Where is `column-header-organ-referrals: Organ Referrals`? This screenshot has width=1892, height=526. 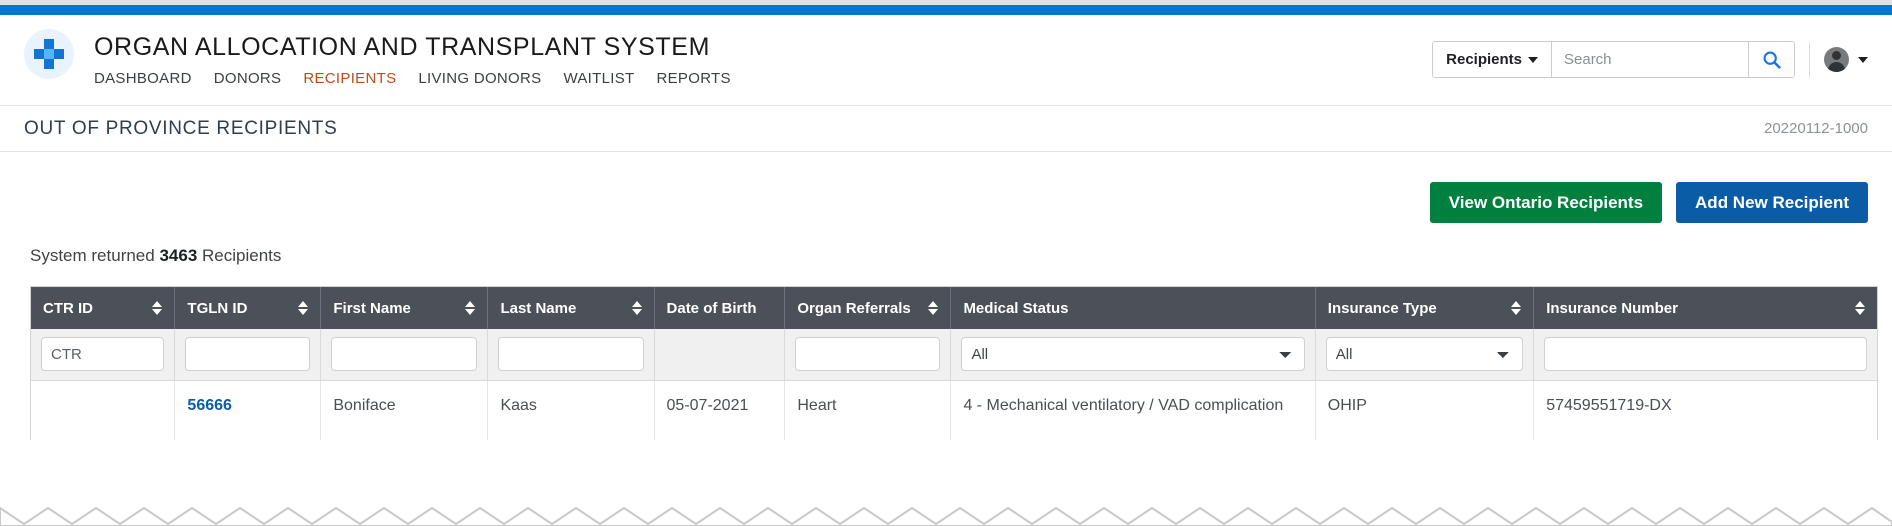 column-header-organ-referrals: Organ Referrals is located at coordinates (868, 308).